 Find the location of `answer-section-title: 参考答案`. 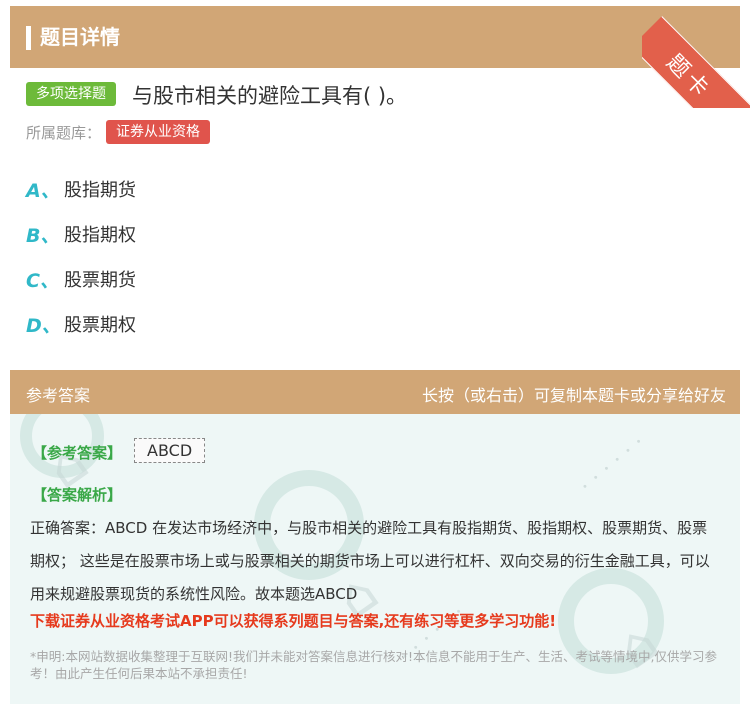

answer-section-title: 参考答案 is located at coordinates (58, 395).